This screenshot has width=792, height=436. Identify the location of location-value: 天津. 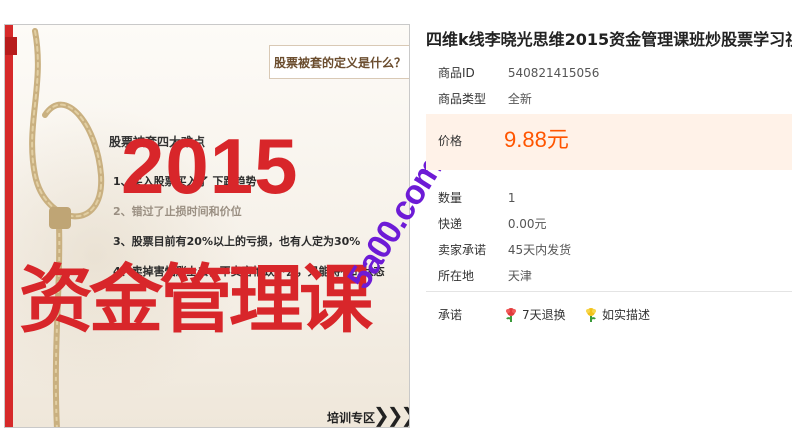
(519, 276).